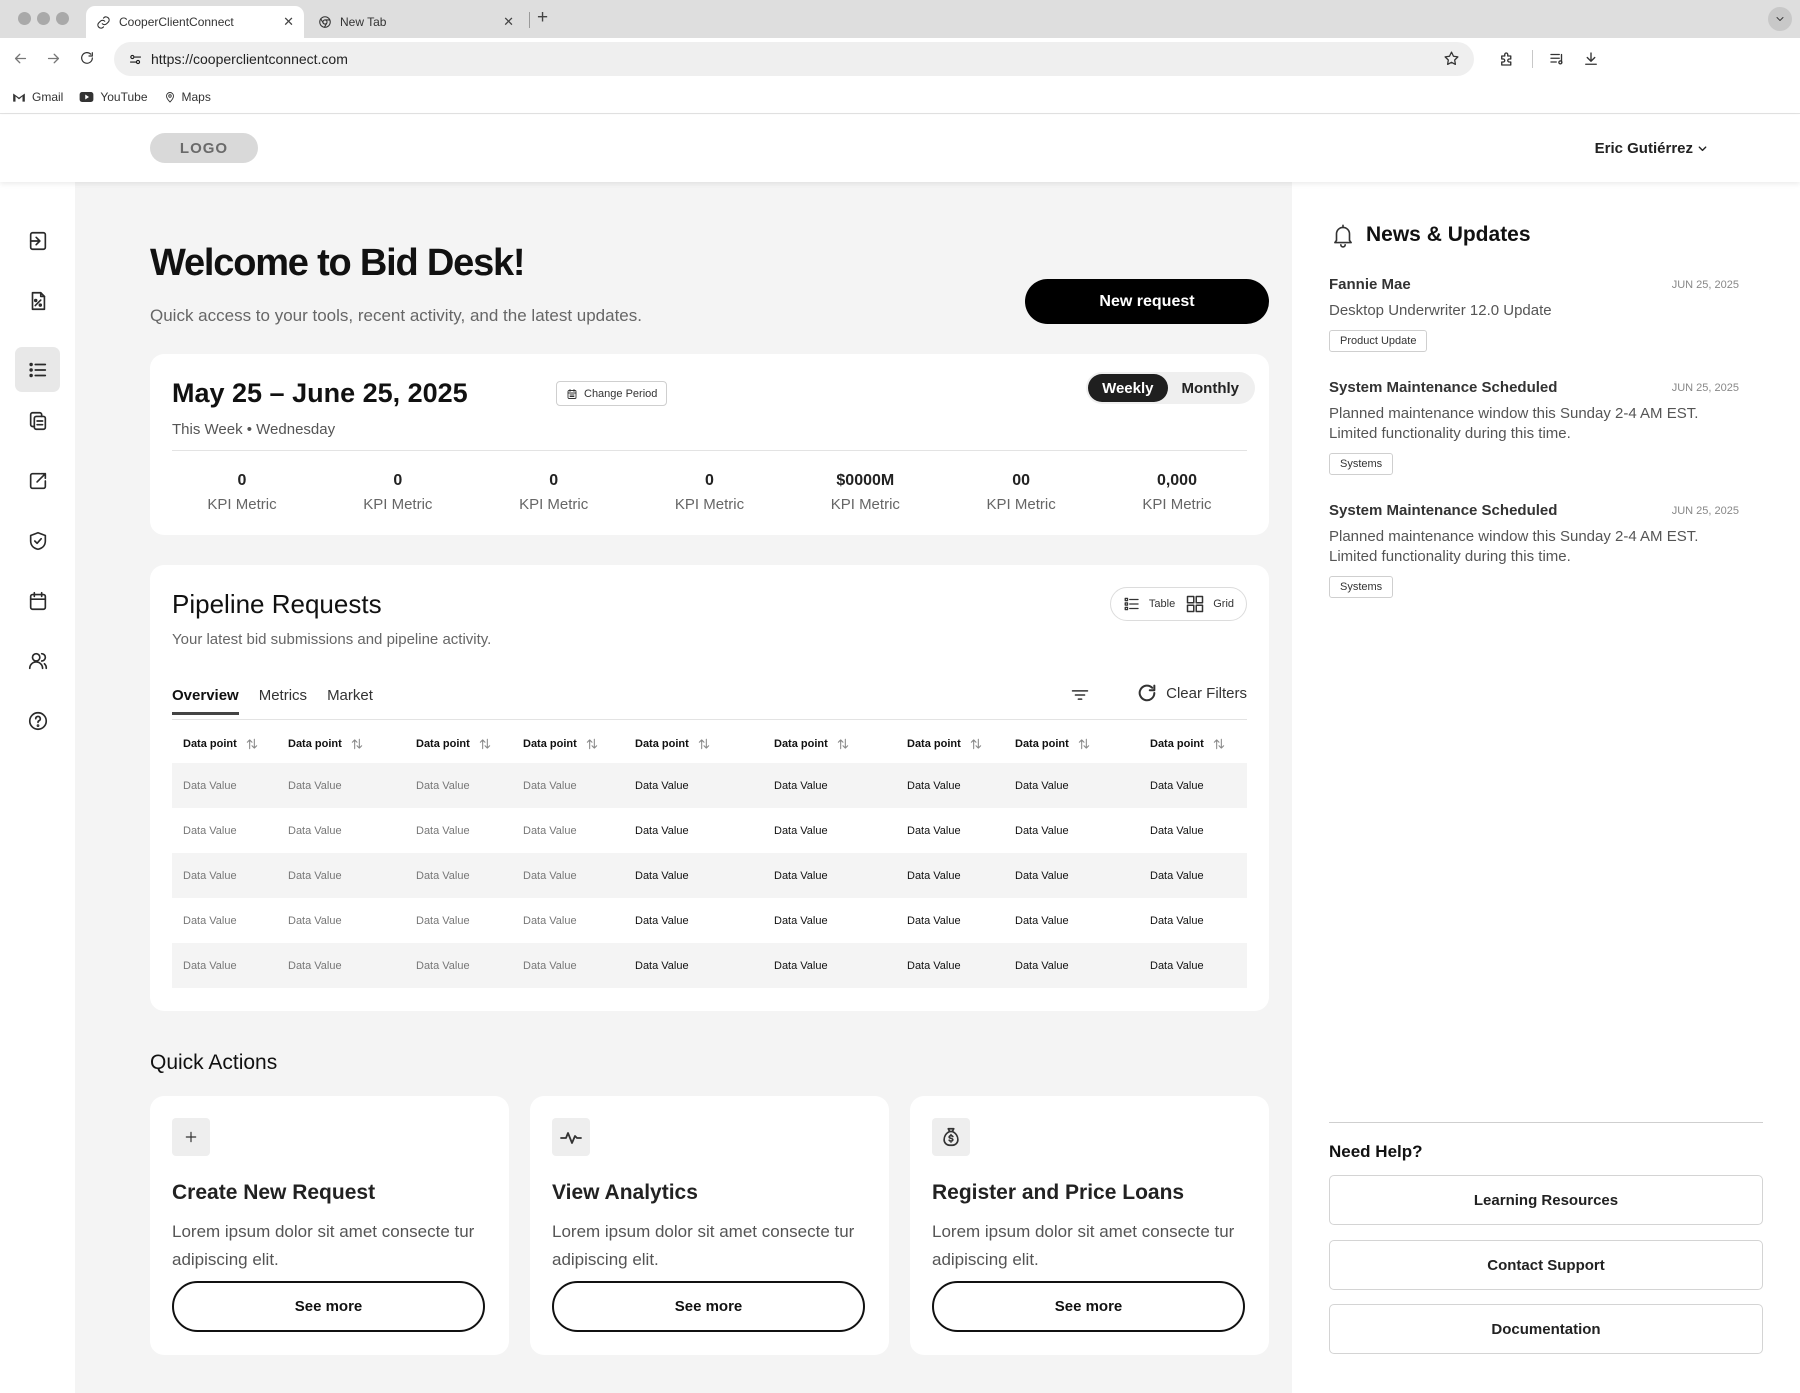 This screenshot has height=1393, width=1800. Describe the element at coordinates (1643, 148) in the screenshot. I see `user-name: Eric Gutiérrez` at that location.